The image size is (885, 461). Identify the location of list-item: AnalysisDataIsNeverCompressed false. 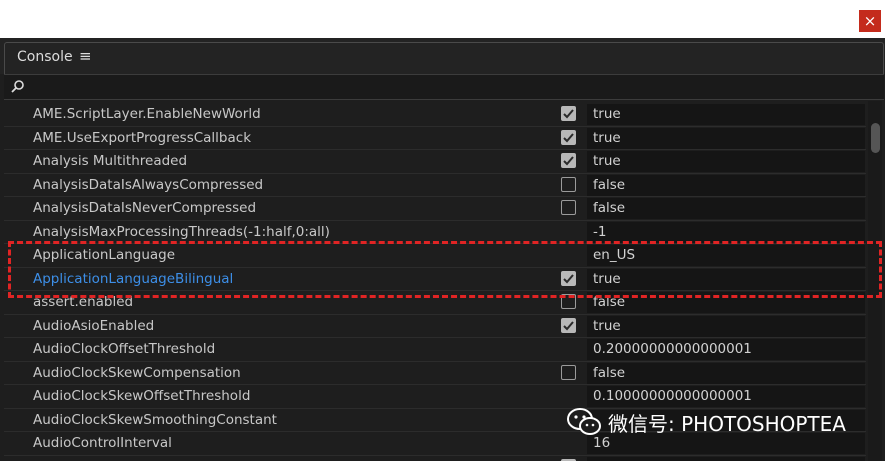
(435, 209).